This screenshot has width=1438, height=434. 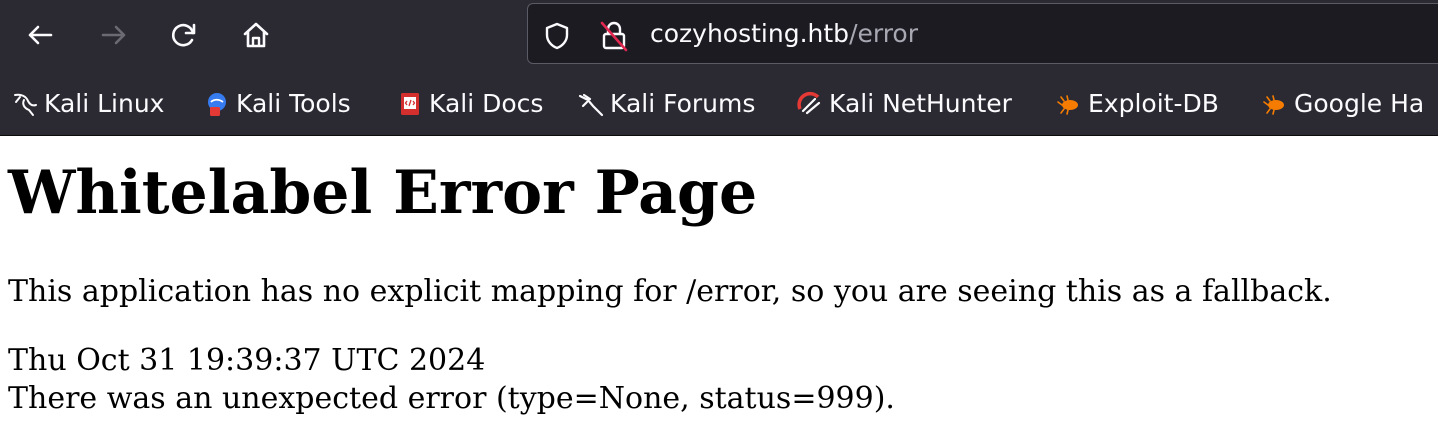 I want to click on google-hacking-db-icon, so click(x=1275, y=104).